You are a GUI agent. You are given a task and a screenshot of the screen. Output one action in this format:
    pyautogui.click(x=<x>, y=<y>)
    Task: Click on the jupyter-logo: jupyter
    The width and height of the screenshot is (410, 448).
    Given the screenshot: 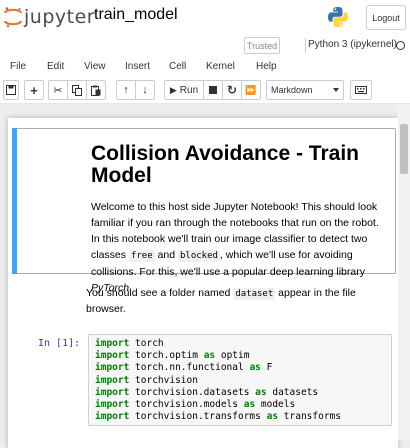 What is the action you would take?
    pyautogui.click(x=49, y=17)
    